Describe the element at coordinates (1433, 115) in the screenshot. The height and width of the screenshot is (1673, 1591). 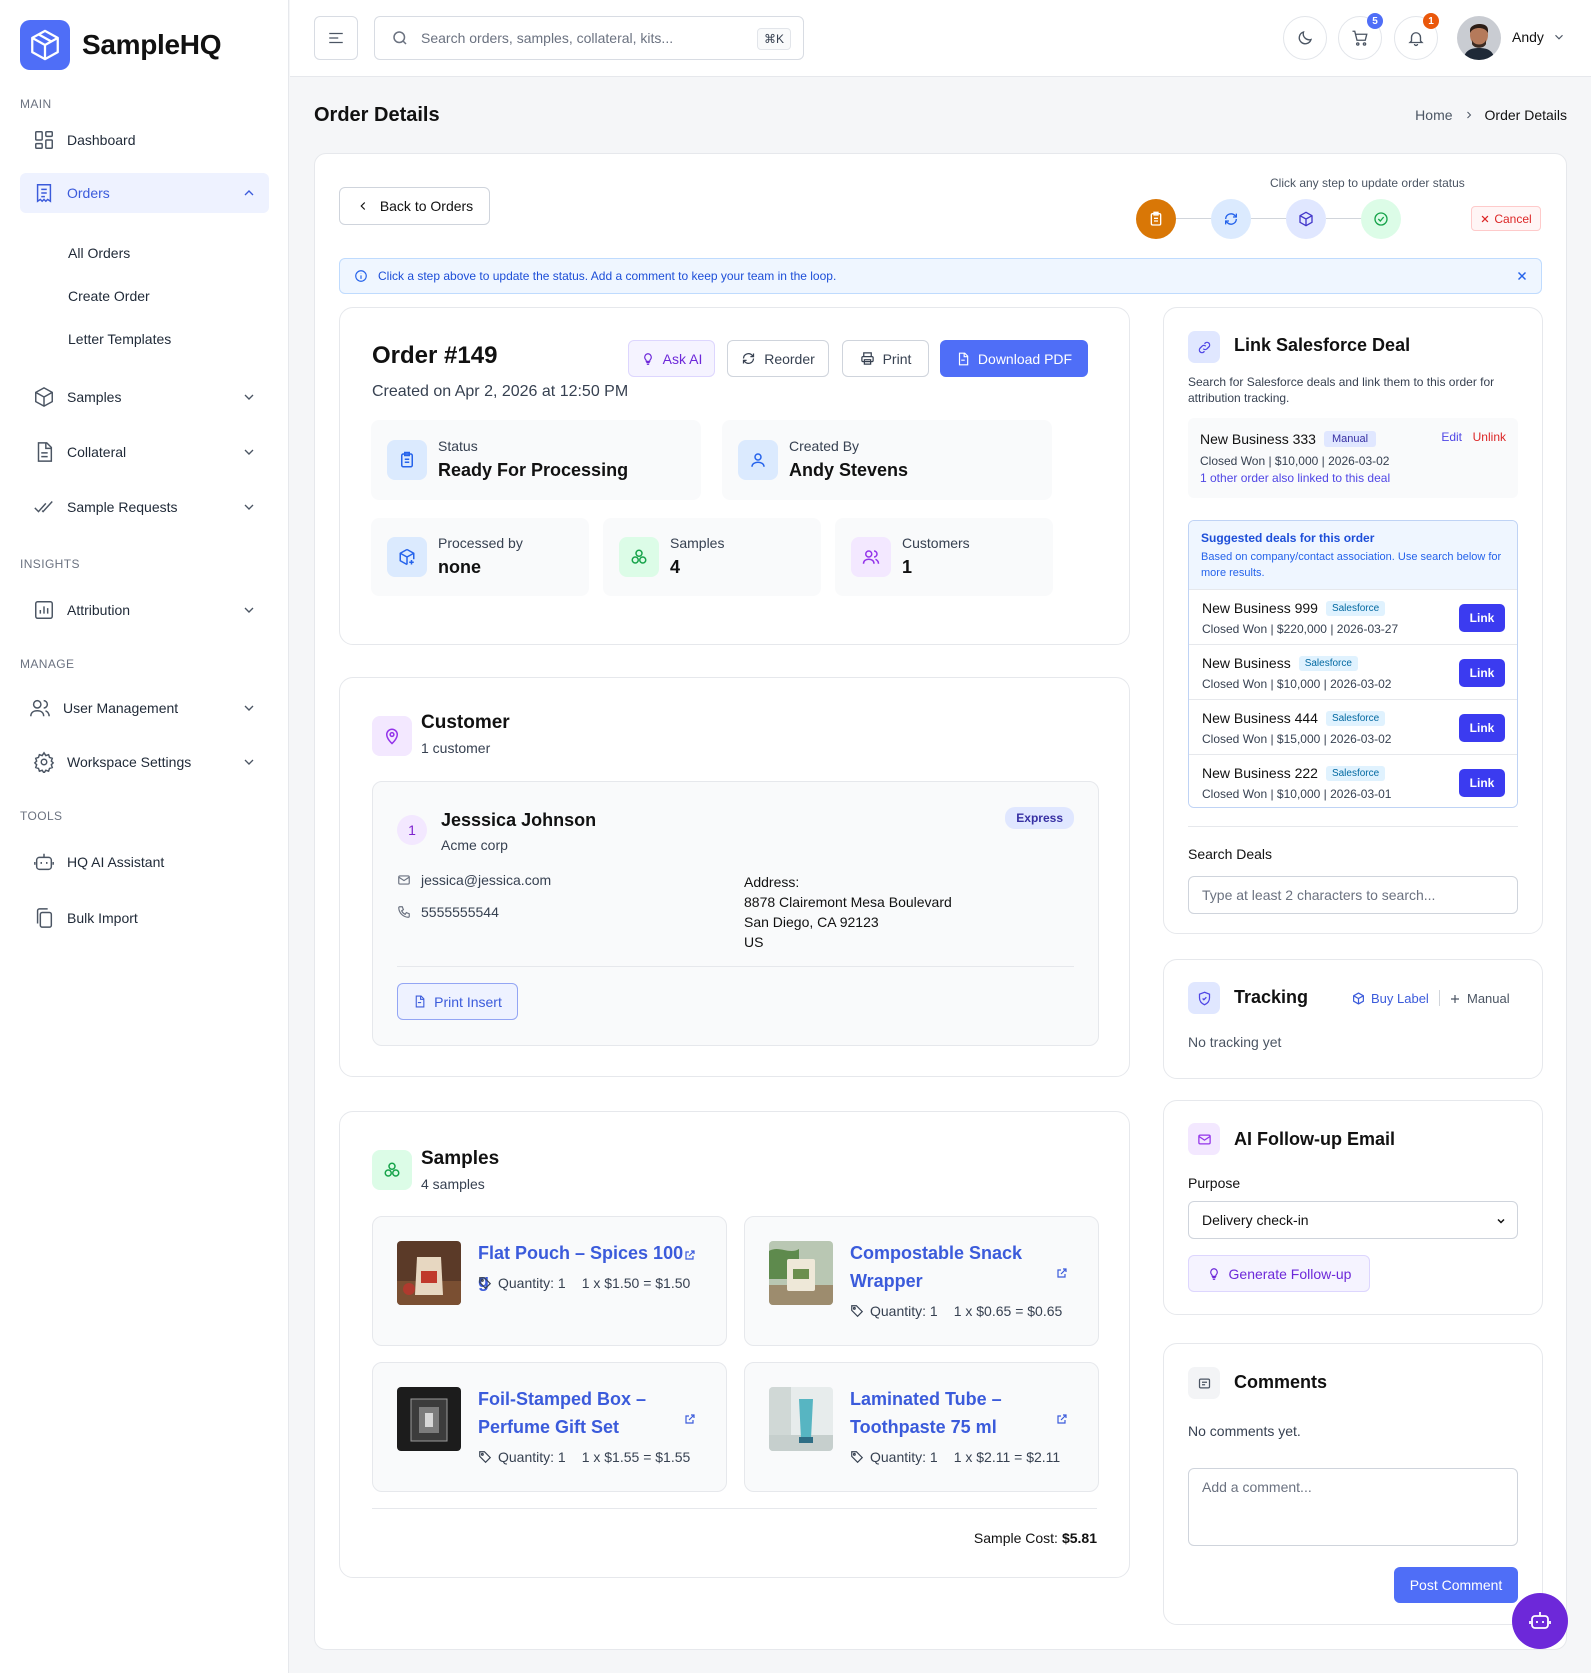
I see `breadcrumb-home: Home` at that location.